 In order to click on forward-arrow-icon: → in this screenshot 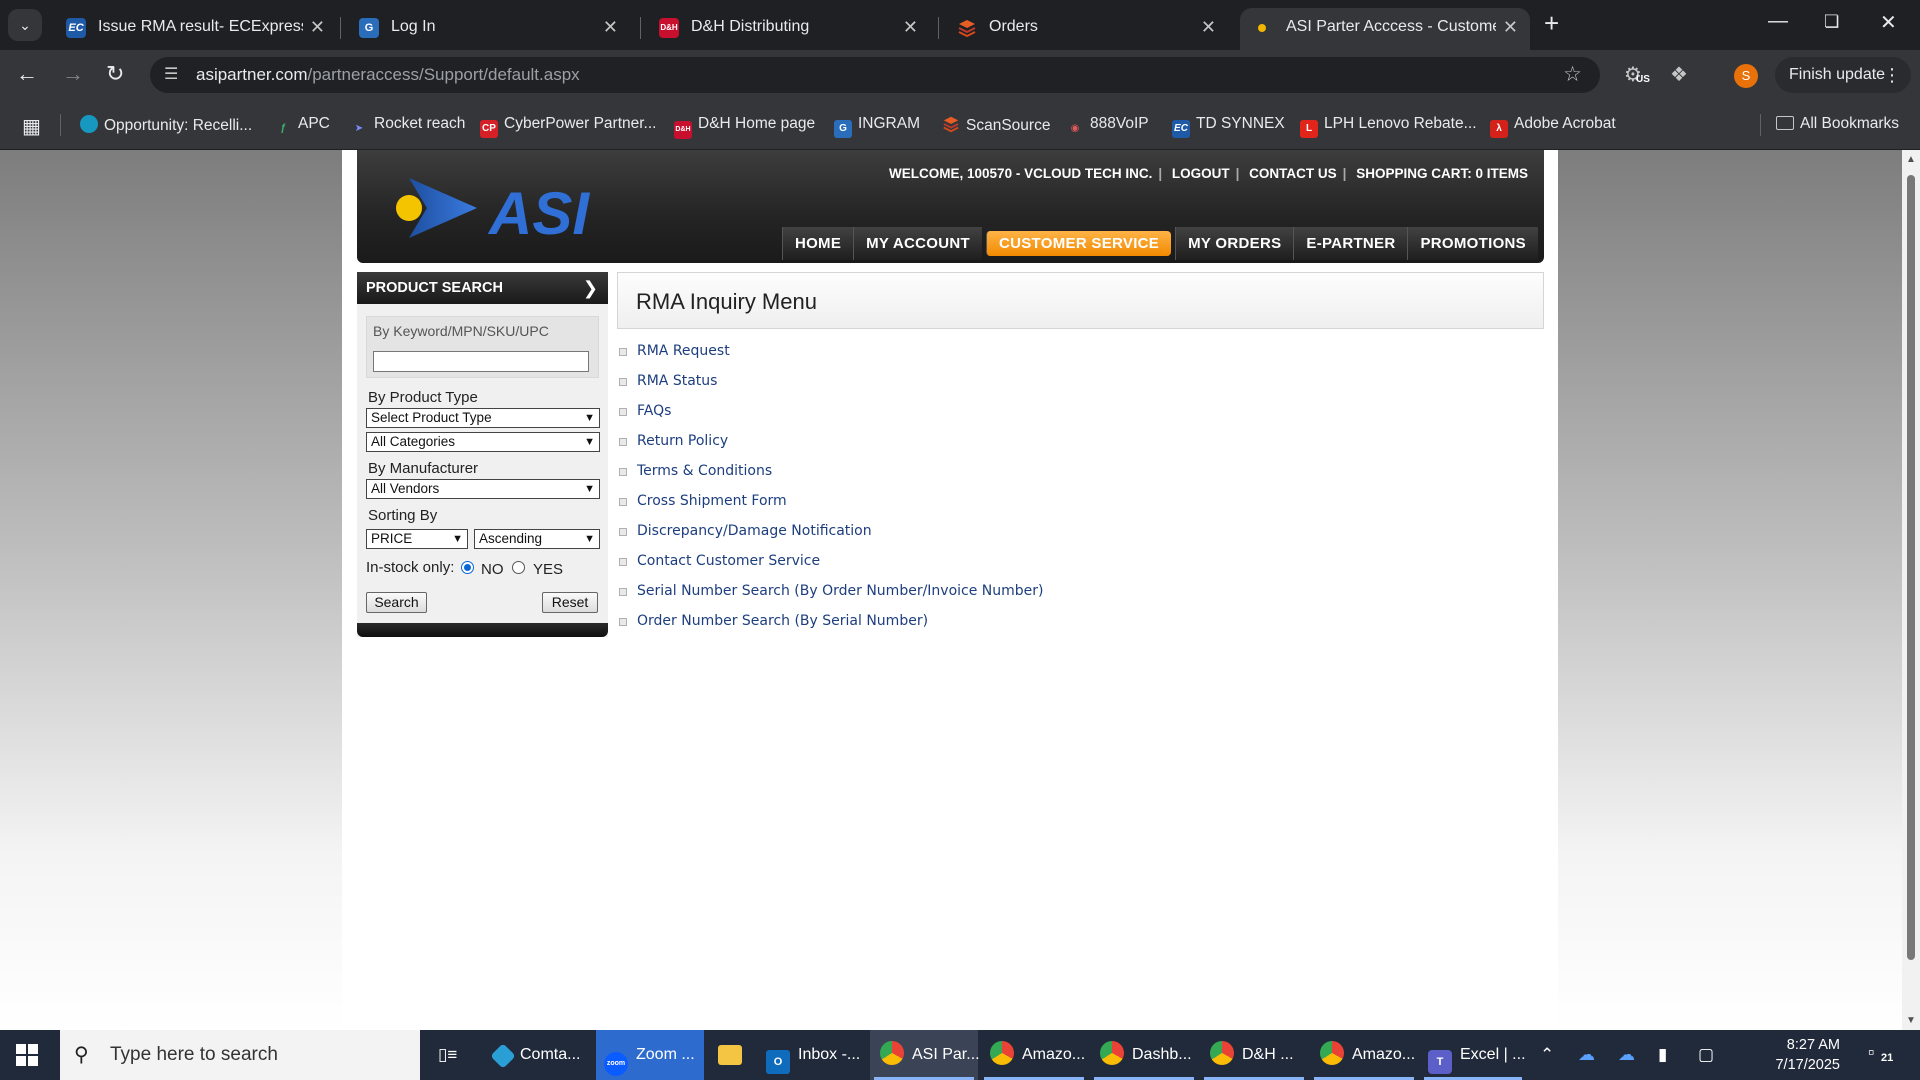, I will do `click(73, 74)`.